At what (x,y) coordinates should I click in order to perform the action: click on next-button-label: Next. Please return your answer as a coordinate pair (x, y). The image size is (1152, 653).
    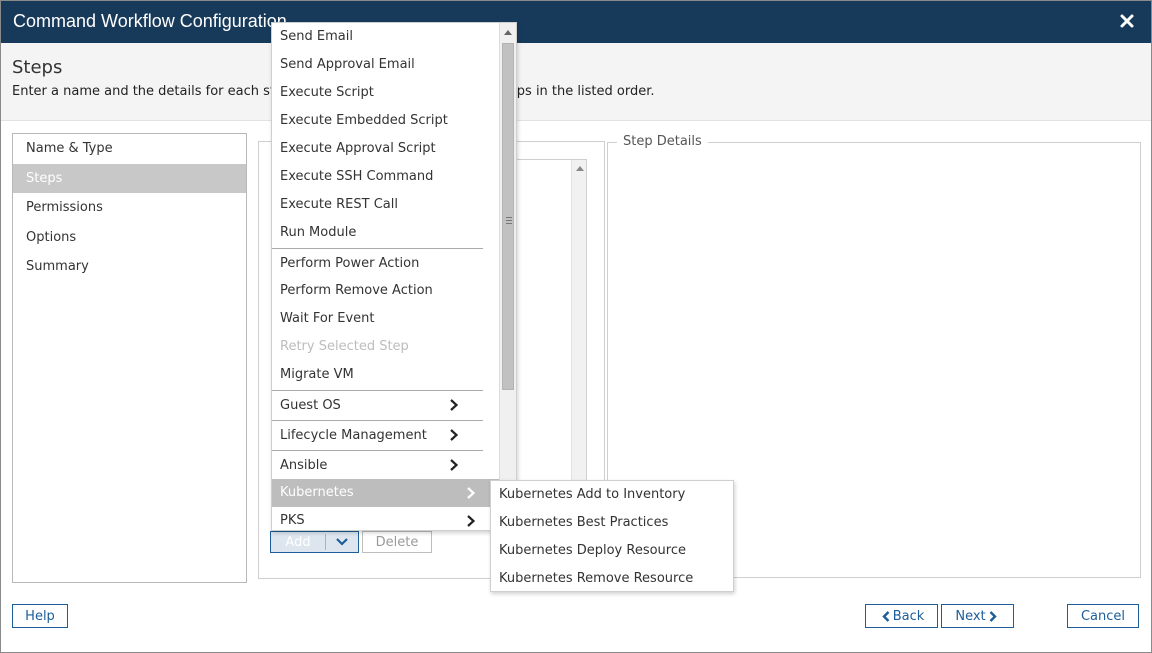
    Looking at the image, I should click on (970, 616).